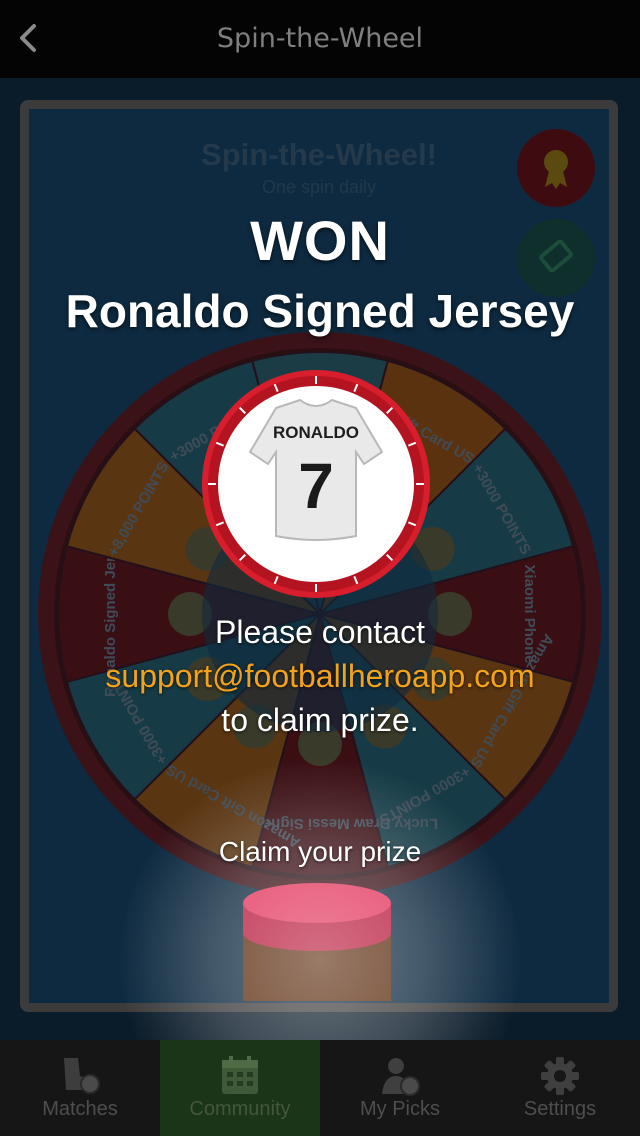 The width and height of the screenshot is (640, 1136). Describe the element at coordinates (560, 1076) in the screenshot. I see `gear-icon` at that location.